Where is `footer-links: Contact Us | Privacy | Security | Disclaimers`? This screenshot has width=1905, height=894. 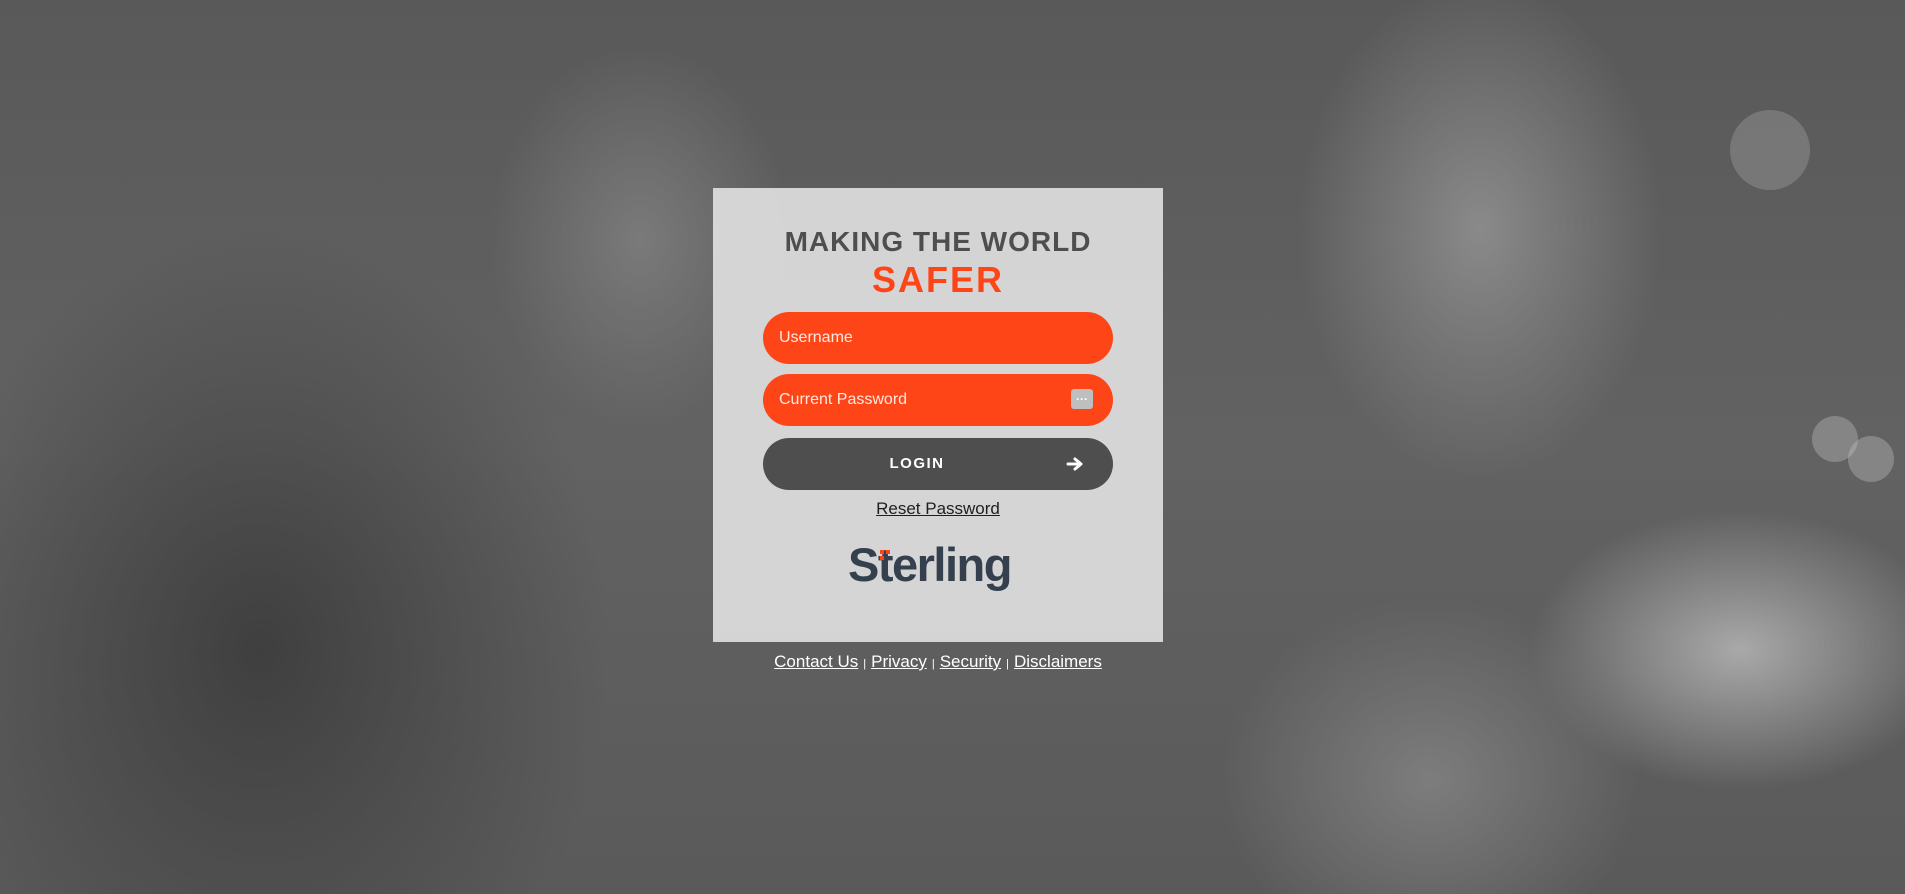 footer-links: Contact Us | Privacy | Security | Disclaimers is located at coordinates (938, 662).